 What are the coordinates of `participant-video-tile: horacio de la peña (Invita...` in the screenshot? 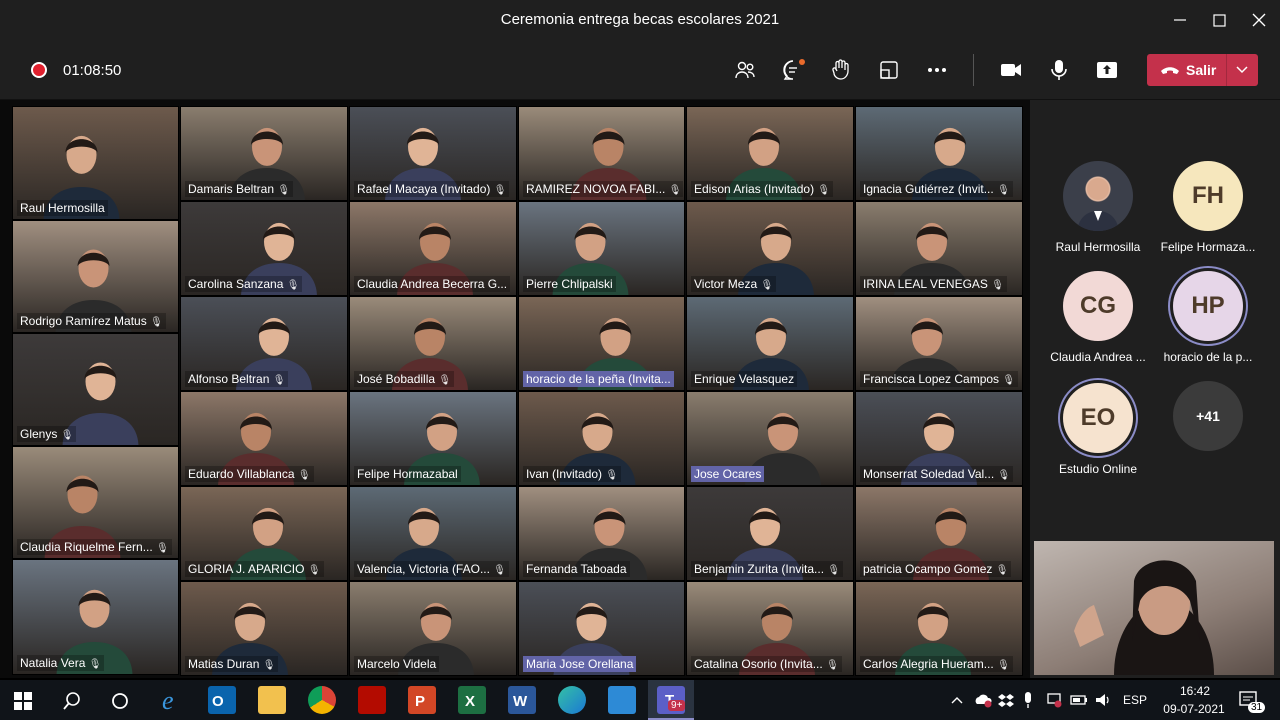 It's located at (601, 343).